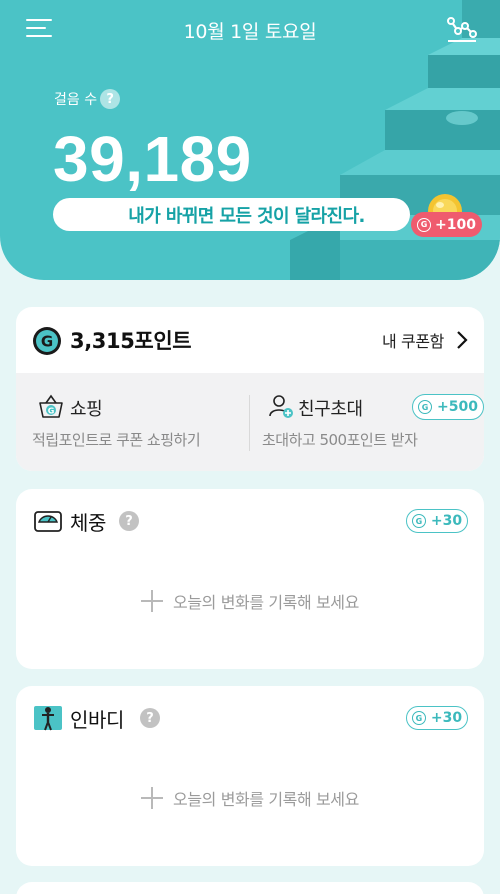  I want to click on steps-help-icon: ?, so click(110, 99).